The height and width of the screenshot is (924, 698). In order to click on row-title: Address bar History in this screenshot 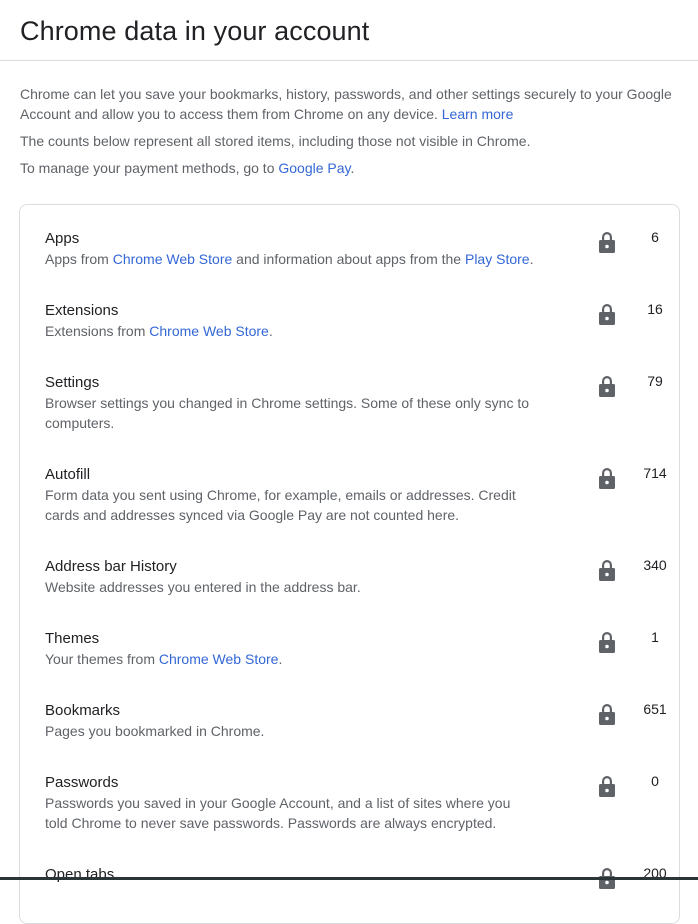, I will do `click(111, 566)`.